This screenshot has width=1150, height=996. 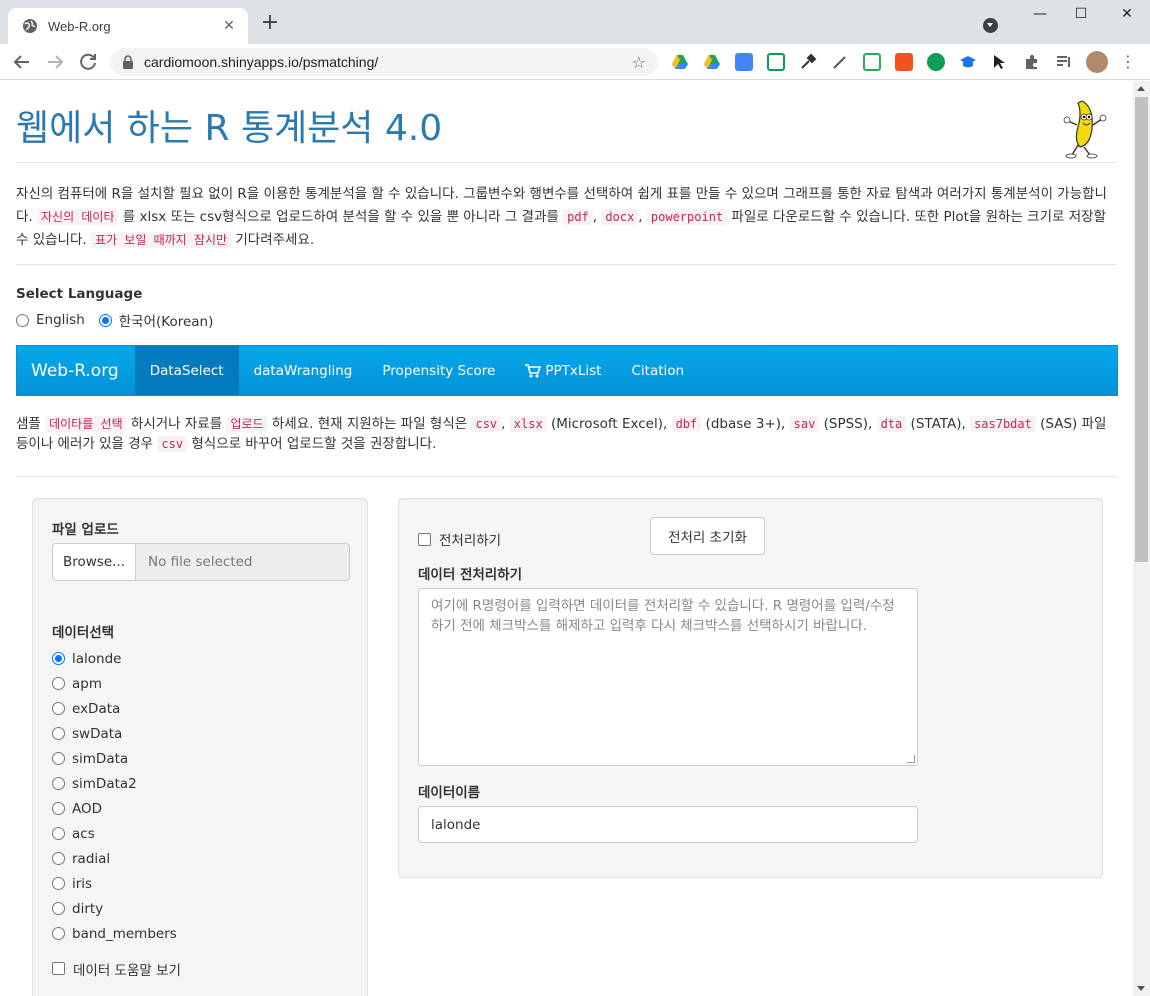 I want to click on list-item: swData, so click(x=116, y=733).